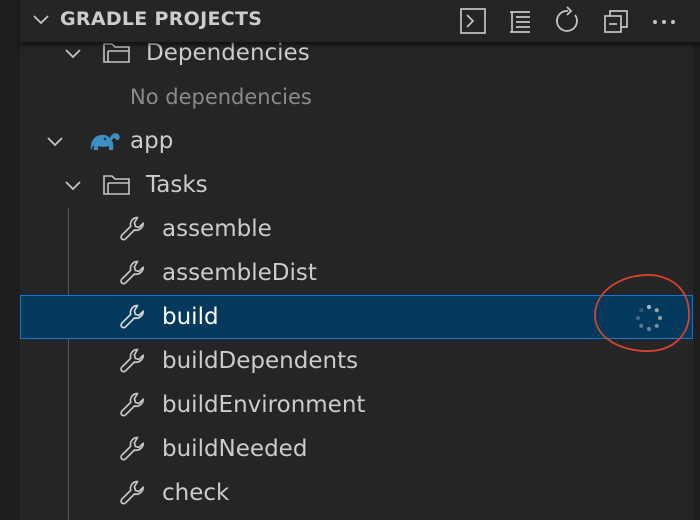 The width and height of the screenshot is (700, 520). Describe the element at coordinates (356, 141) in the screenshot. I see `tree-item-app: app` at that location.